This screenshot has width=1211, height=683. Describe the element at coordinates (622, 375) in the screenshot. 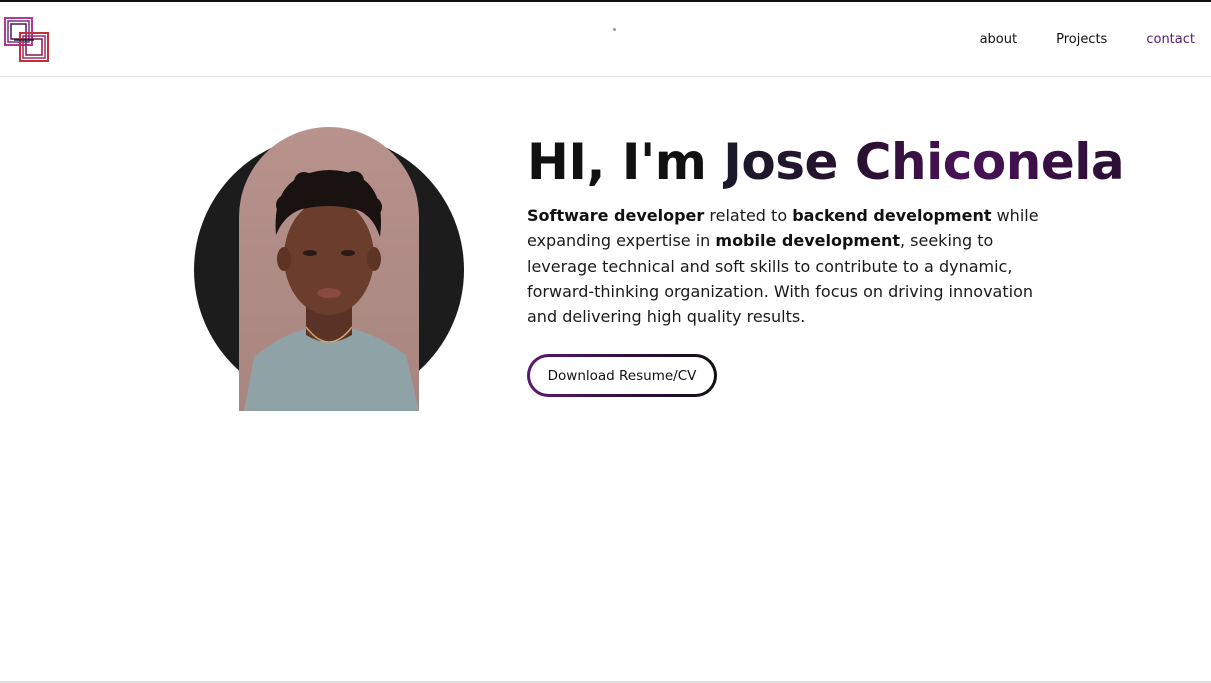

I see `download-cv-button: Download Resume/CV` at that location.